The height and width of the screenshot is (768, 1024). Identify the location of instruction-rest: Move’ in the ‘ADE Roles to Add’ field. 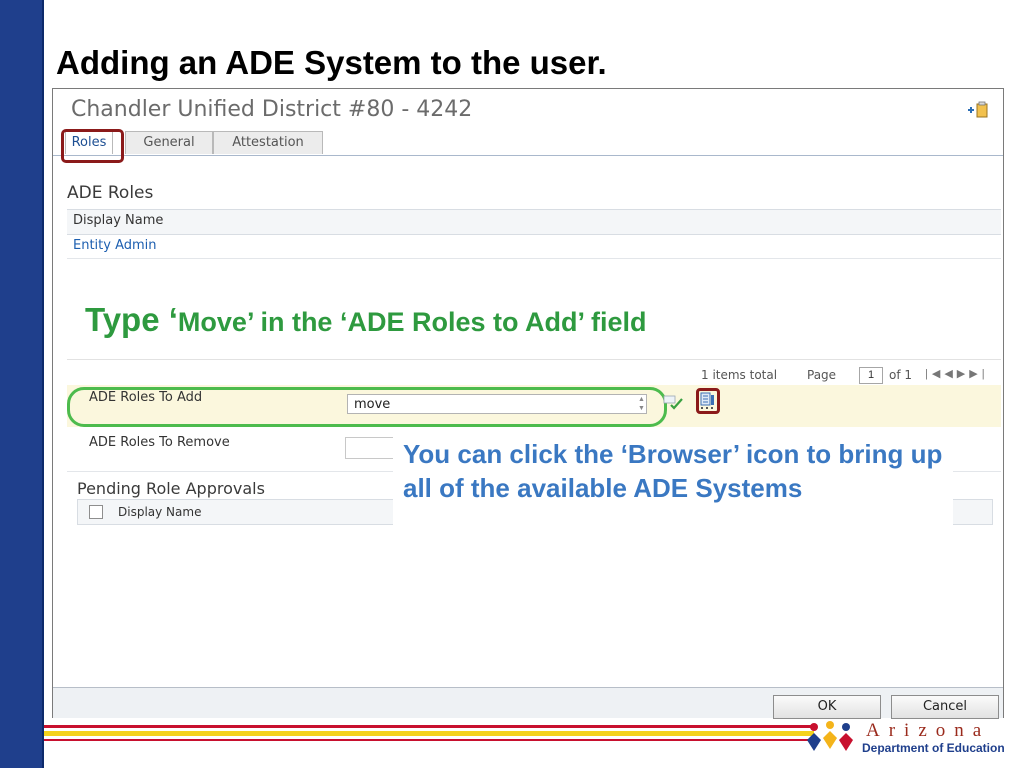
(412, 322).